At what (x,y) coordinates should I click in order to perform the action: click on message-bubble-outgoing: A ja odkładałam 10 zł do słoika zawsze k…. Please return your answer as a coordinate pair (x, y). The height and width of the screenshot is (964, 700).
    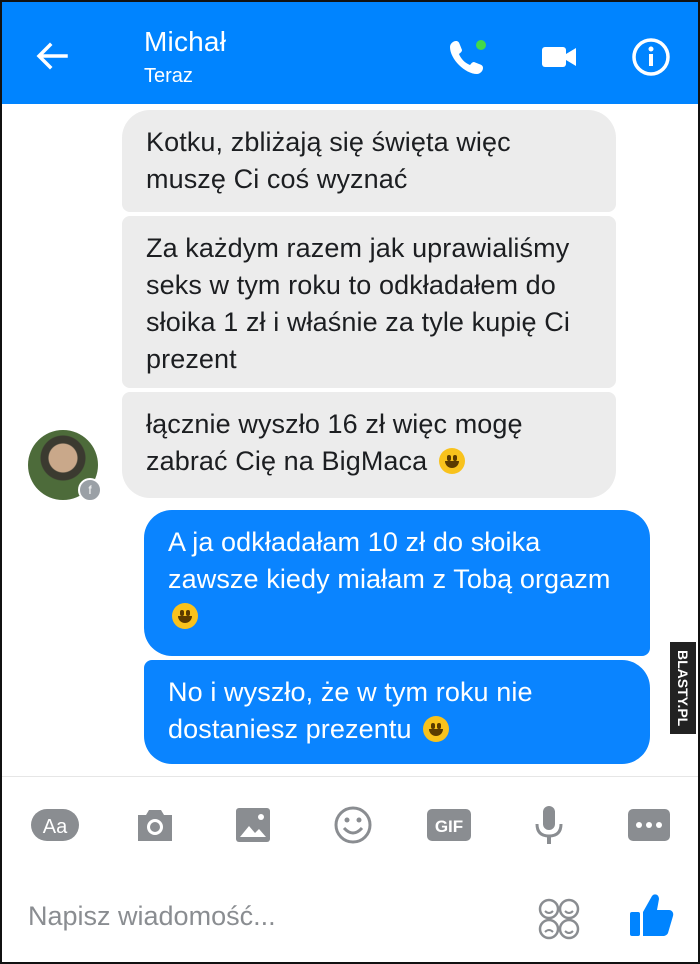
    Looking at the image, I should click on (397, 583).